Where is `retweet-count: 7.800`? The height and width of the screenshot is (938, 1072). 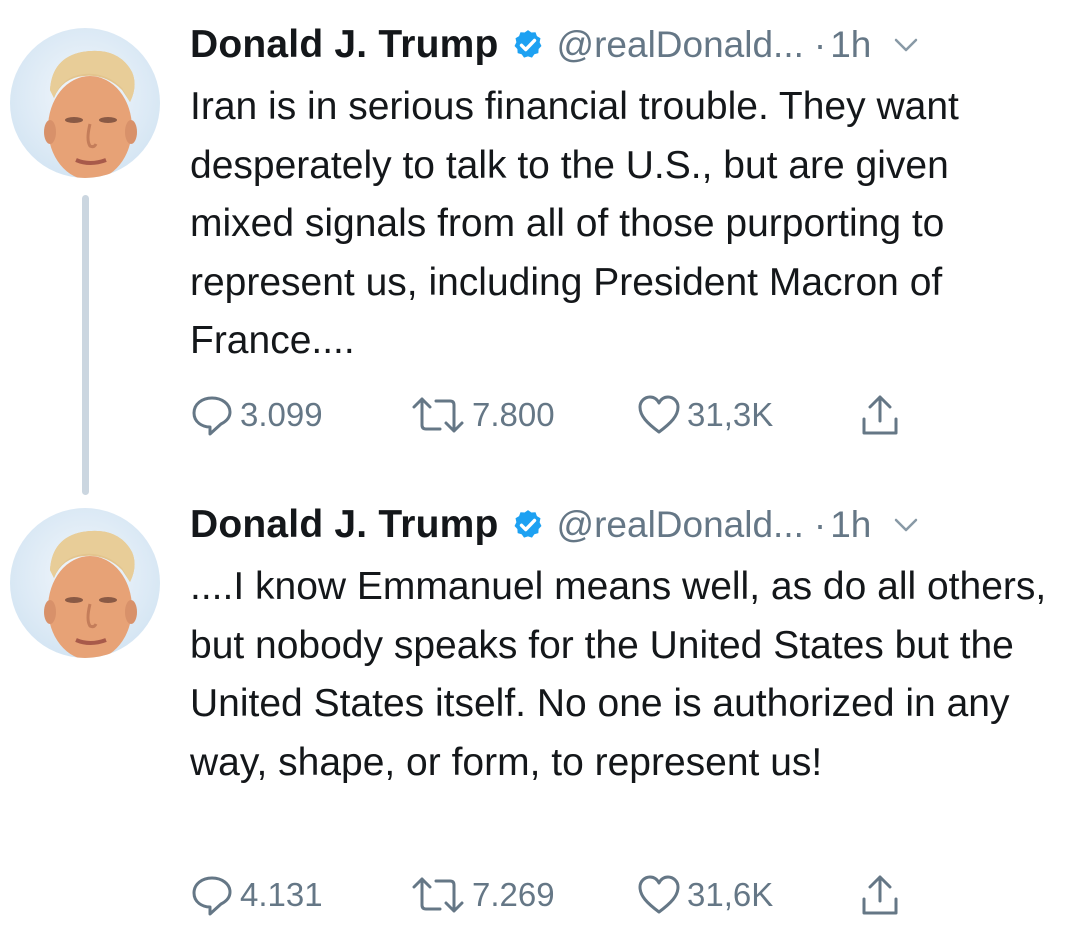
retweet-count: 7.800 is located at coordinates (513, 414).